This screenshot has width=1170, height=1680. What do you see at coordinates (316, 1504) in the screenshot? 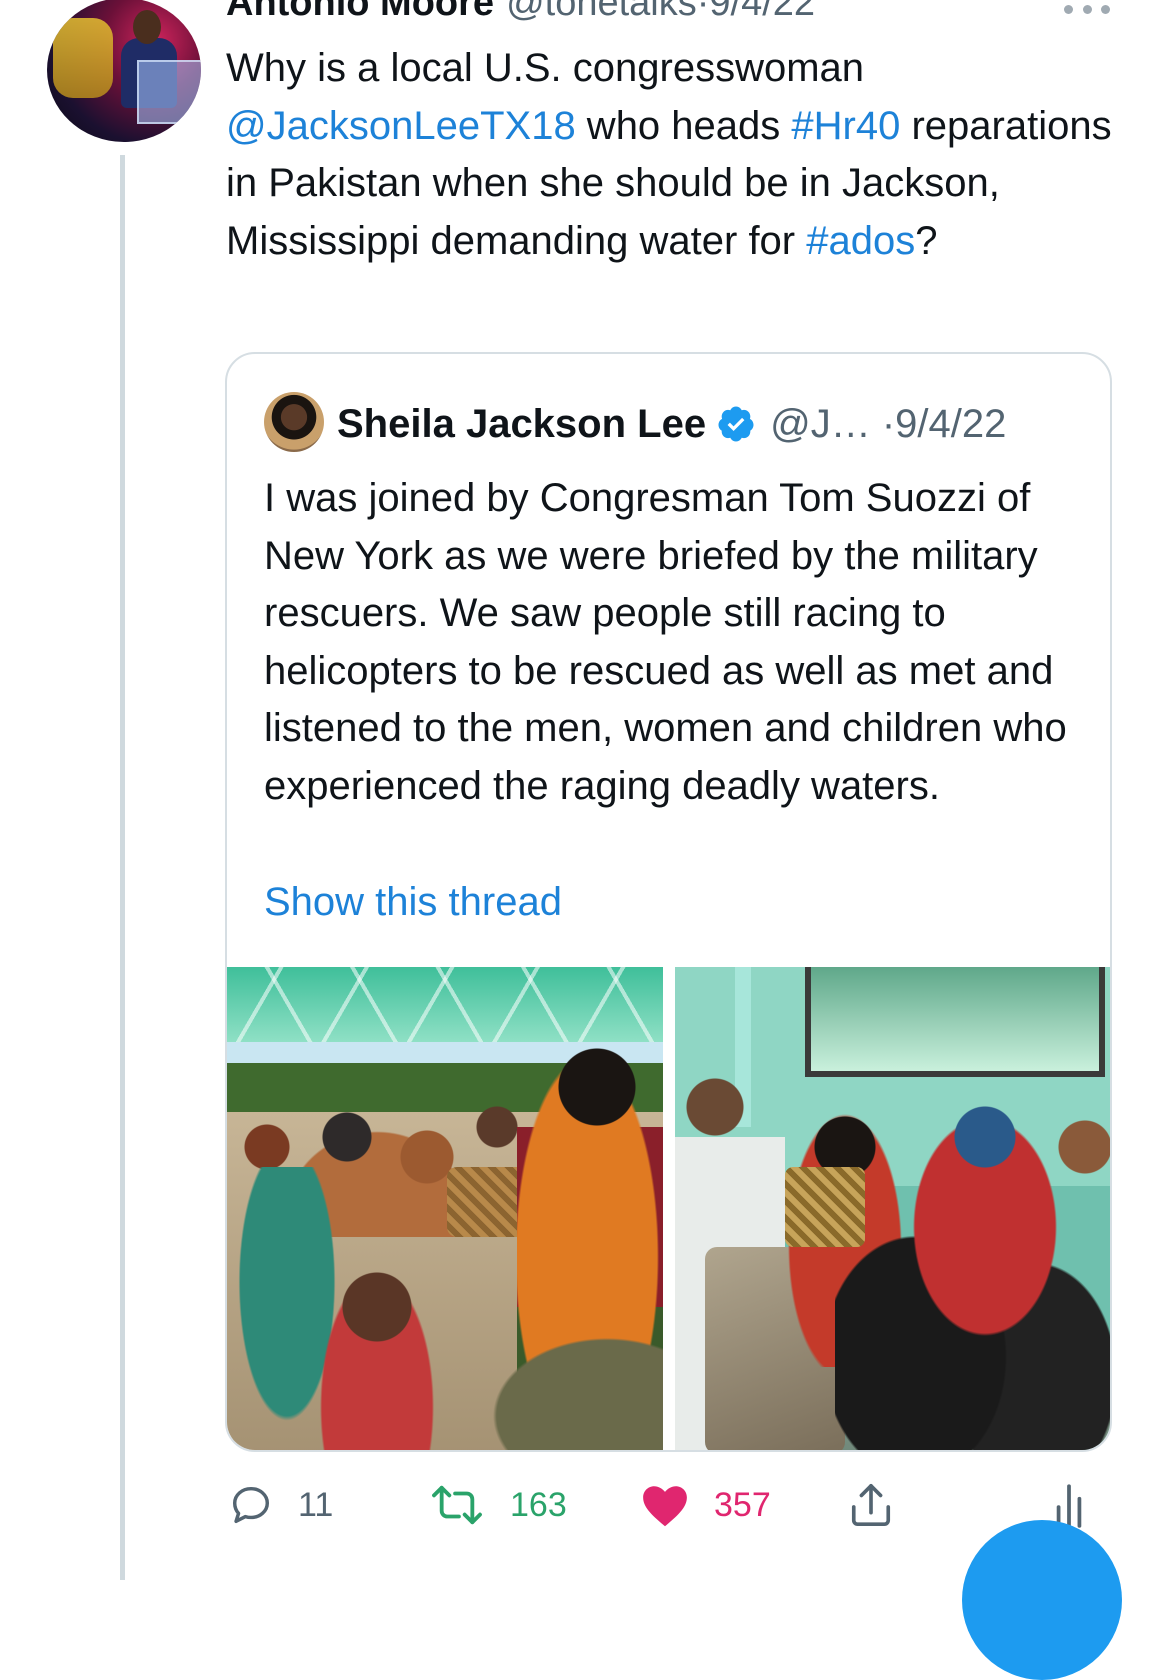
I see `reply-count: 11` at bounding box center [316, 1504].